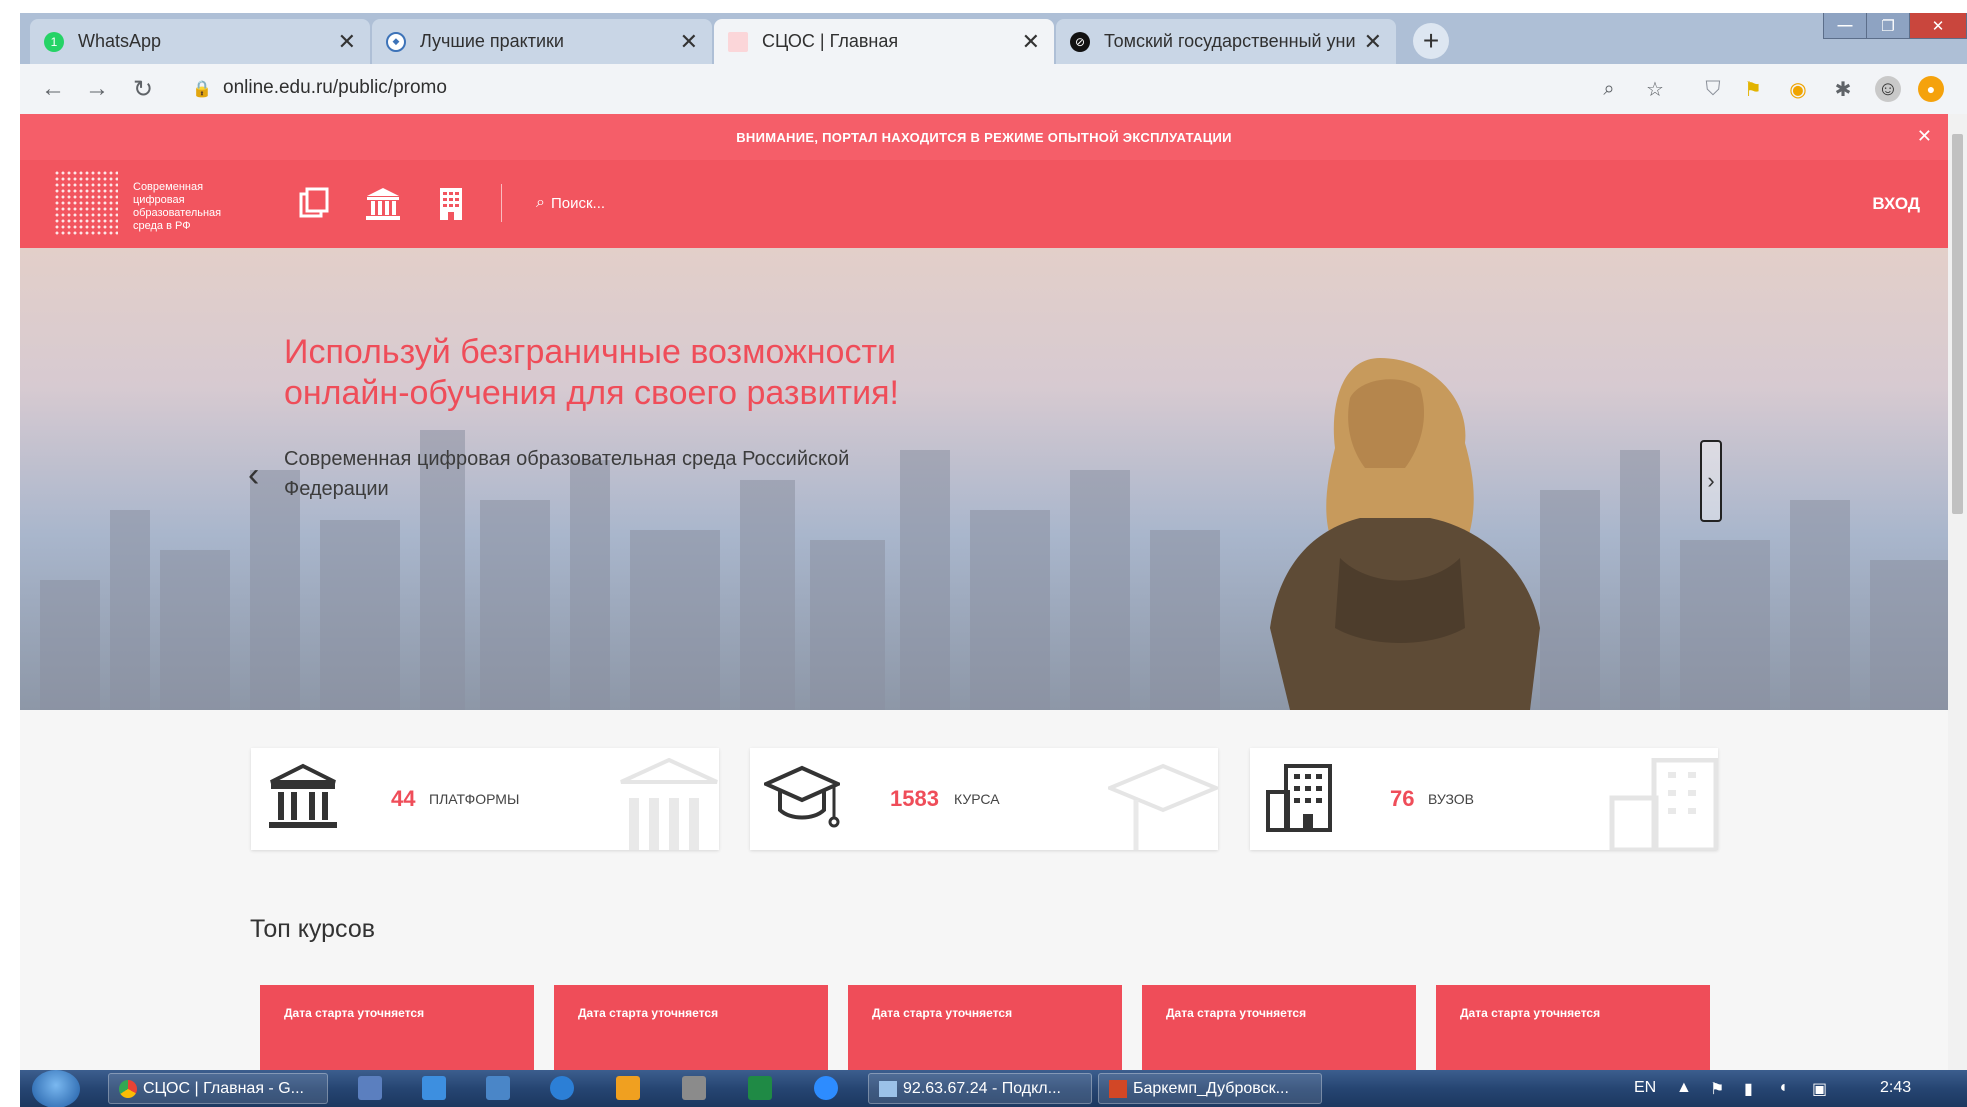 The width and height of the screenshot is (1967, 1107). What do you see at coordinates (143, 89) in the screenshot?
I see `reload-button: ↻` at bounding box center [143, 89].